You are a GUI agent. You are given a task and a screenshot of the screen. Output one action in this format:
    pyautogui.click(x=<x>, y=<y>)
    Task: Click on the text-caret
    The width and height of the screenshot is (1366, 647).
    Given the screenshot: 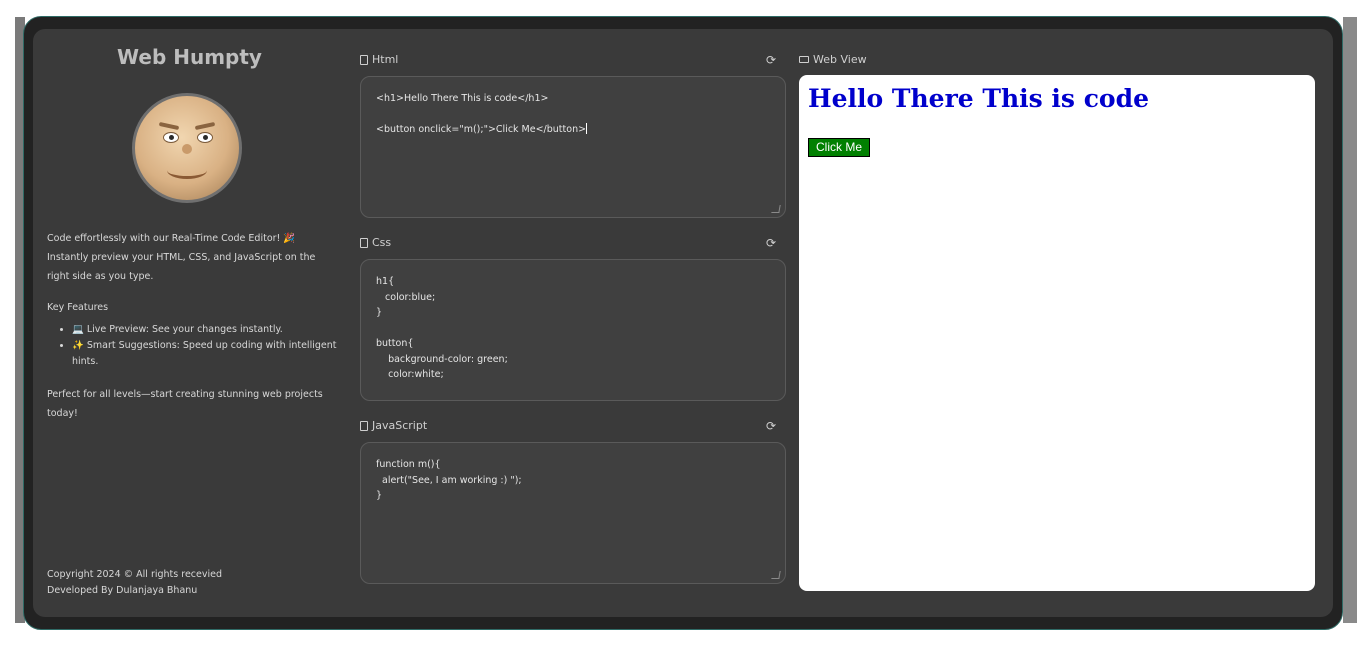 What is the action you would take?
    pyautogui.click(x=587, y=128)
    